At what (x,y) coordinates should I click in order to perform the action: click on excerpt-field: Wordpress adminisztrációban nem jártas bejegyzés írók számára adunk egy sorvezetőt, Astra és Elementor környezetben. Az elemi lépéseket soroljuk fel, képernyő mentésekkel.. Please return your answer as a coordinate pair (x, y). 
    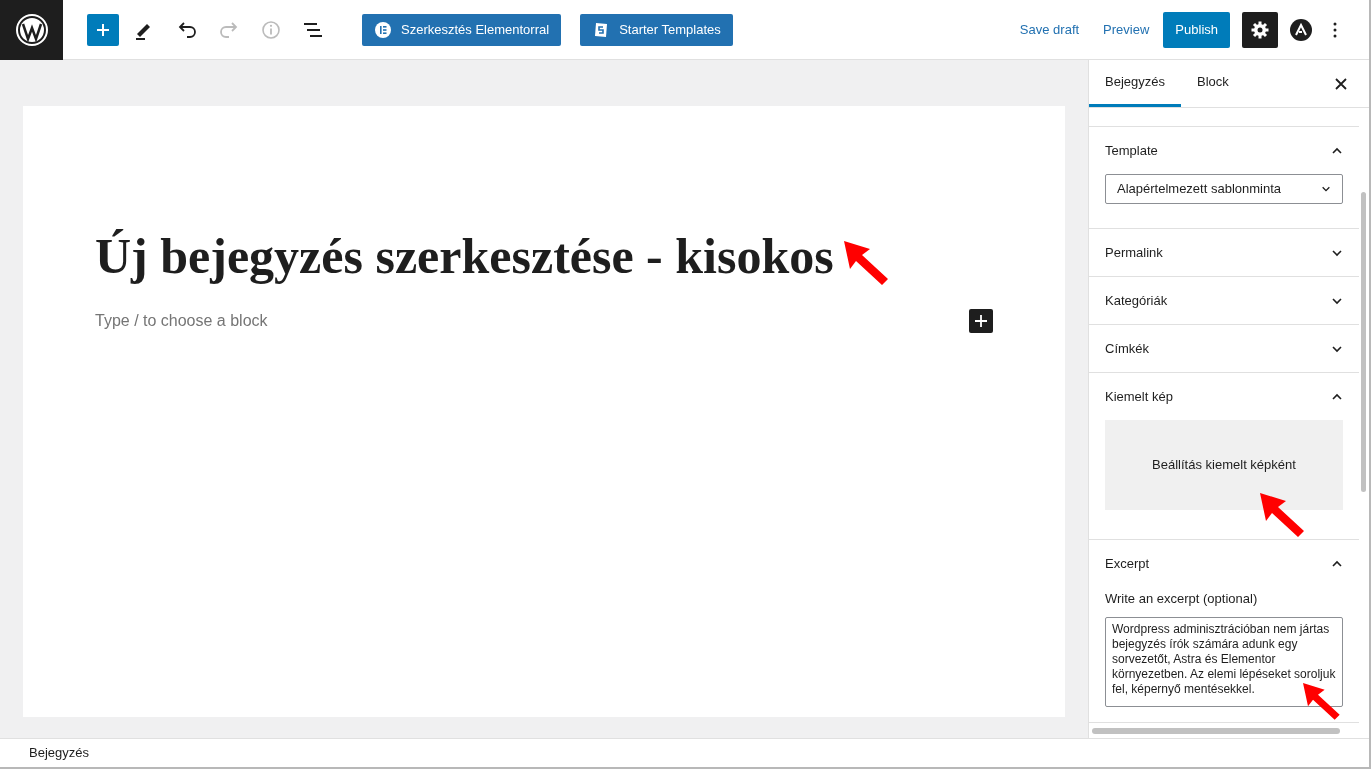
    Looking at the image, I should click on (1224, 661).